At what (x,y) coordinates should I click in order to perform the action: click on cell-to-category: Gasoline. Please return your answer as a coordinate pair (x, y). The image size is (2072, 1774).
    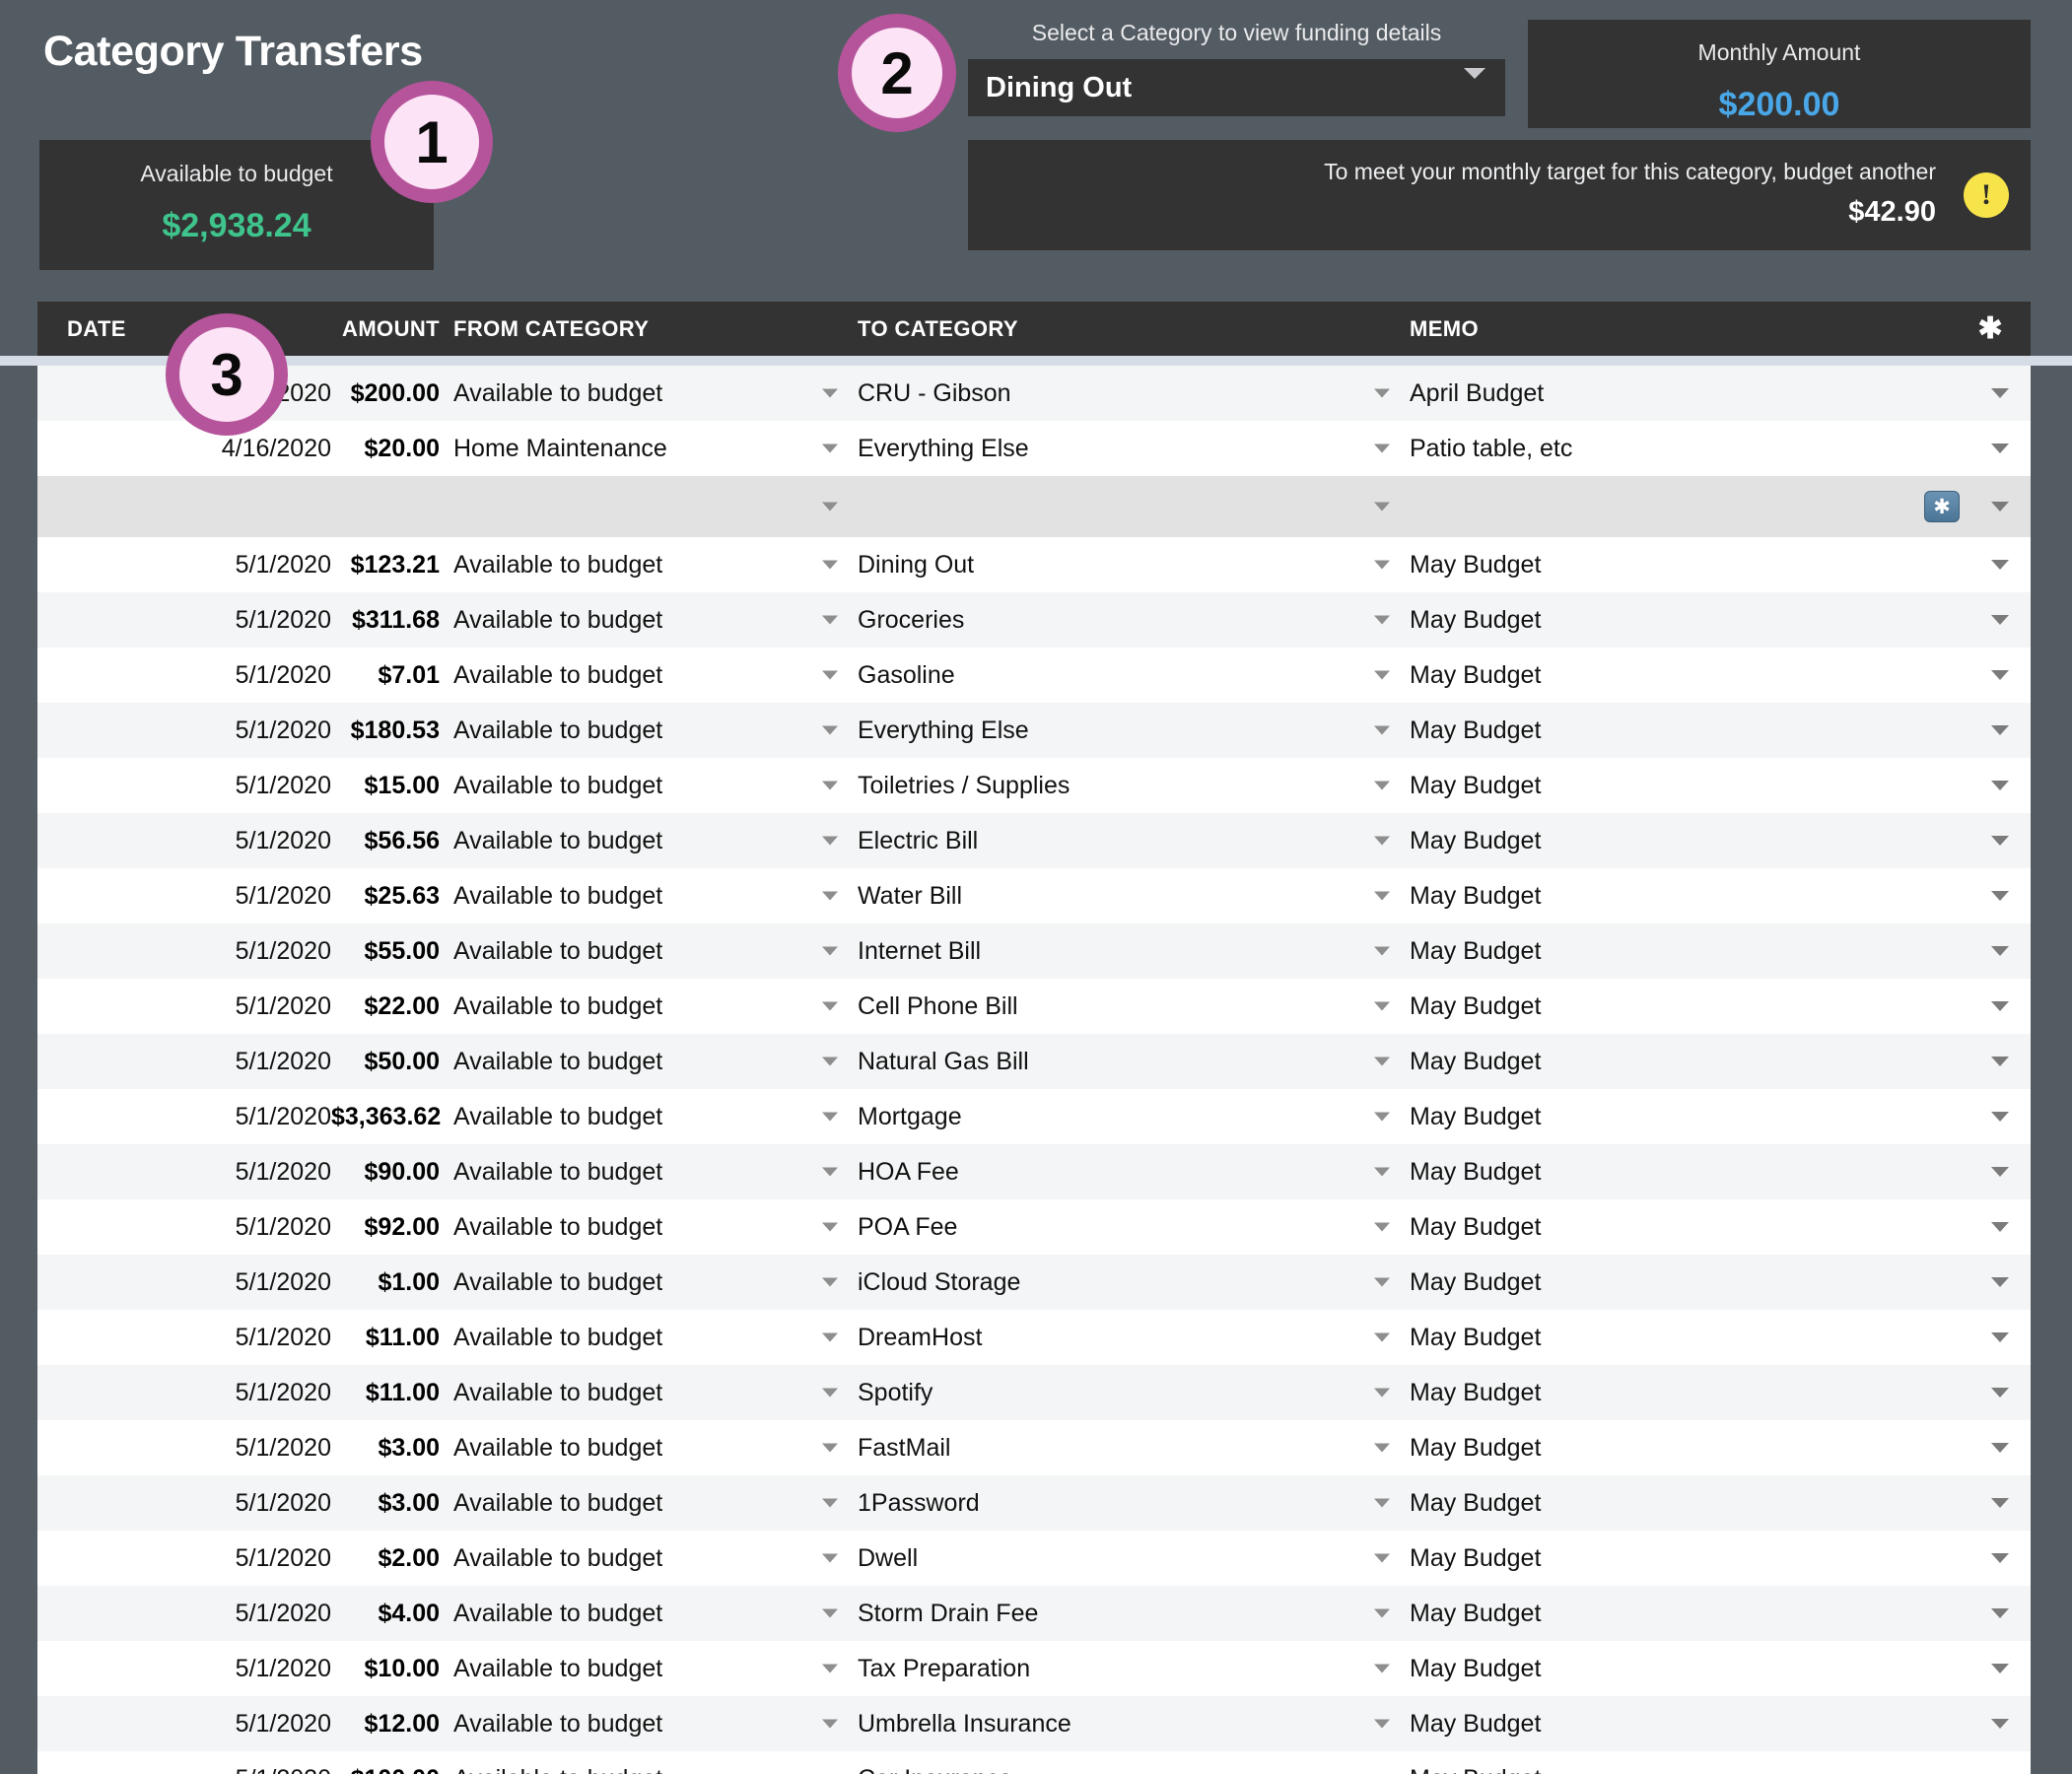
    Looking at the image, I should click on (1109, 676).